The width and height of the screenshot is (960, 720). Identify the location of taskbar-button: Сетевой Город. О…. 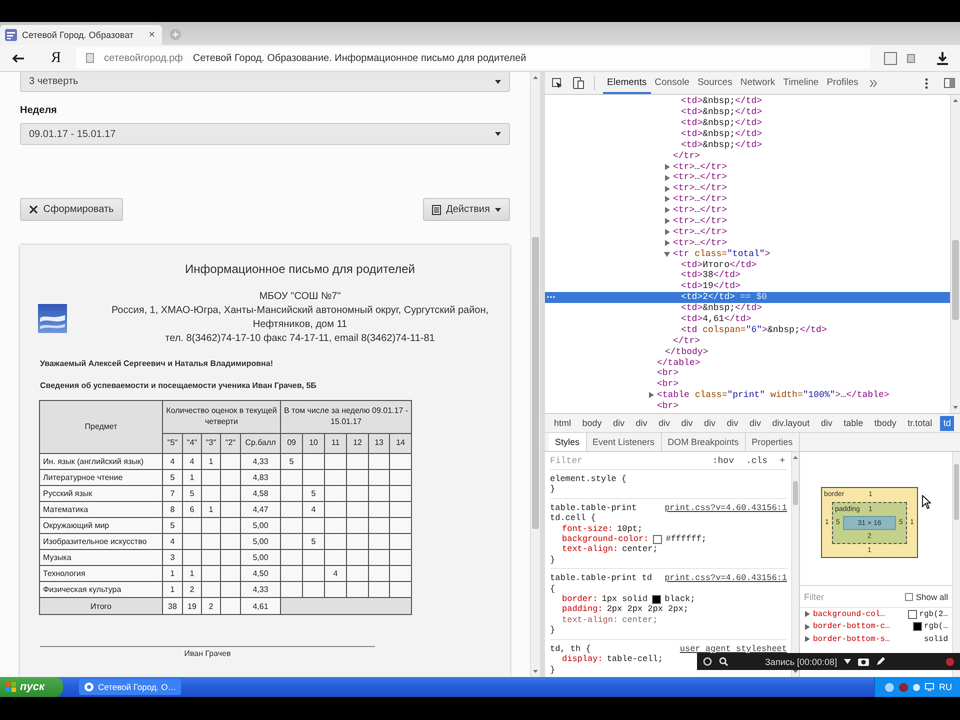
(130, 687).